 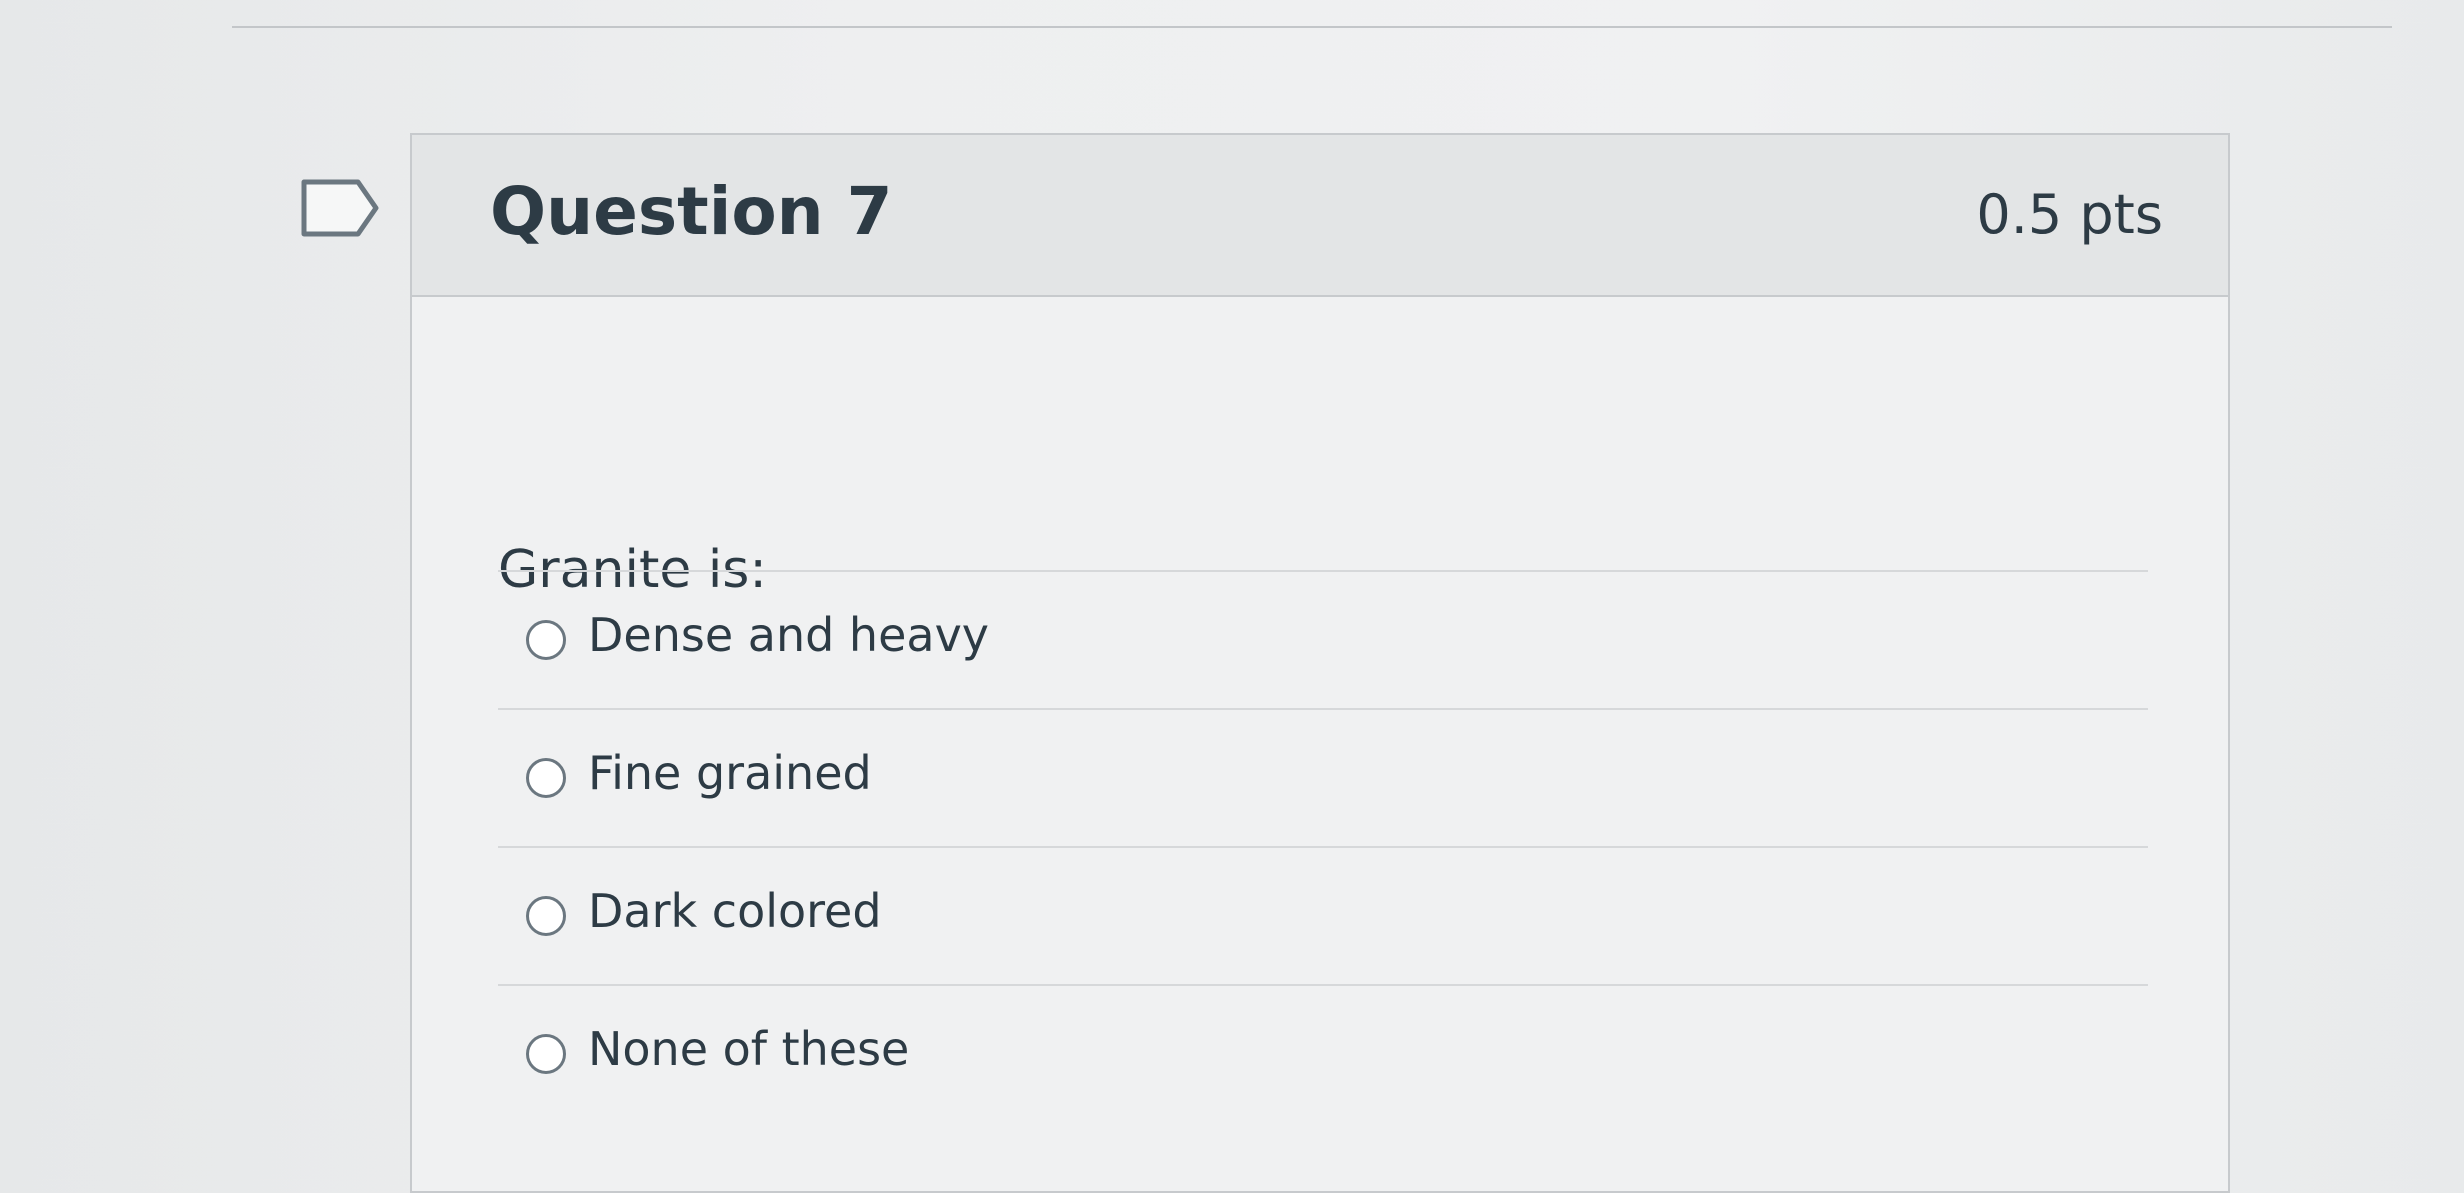 I want to click on answer-option: Dark colored, so click(x=1323, y=915).